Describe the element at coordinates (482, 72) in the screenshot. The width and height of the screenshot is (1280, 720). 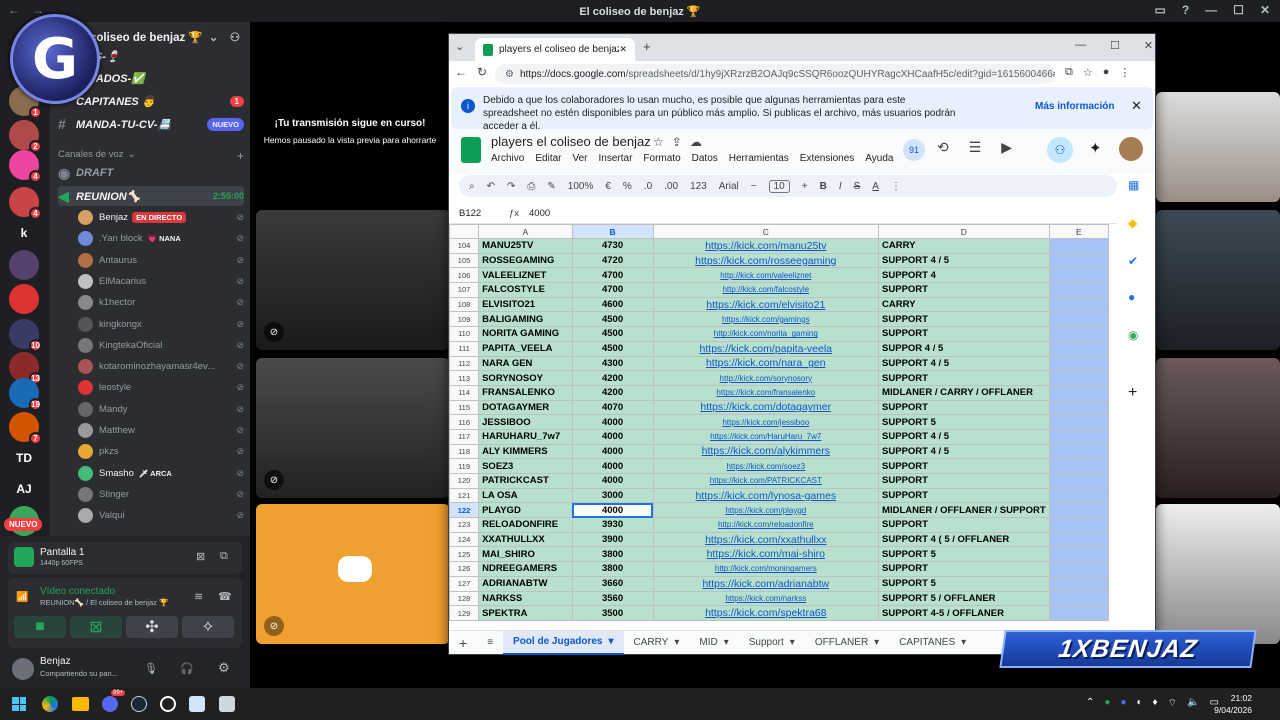
I see `reload-icon: ↻` at that location.